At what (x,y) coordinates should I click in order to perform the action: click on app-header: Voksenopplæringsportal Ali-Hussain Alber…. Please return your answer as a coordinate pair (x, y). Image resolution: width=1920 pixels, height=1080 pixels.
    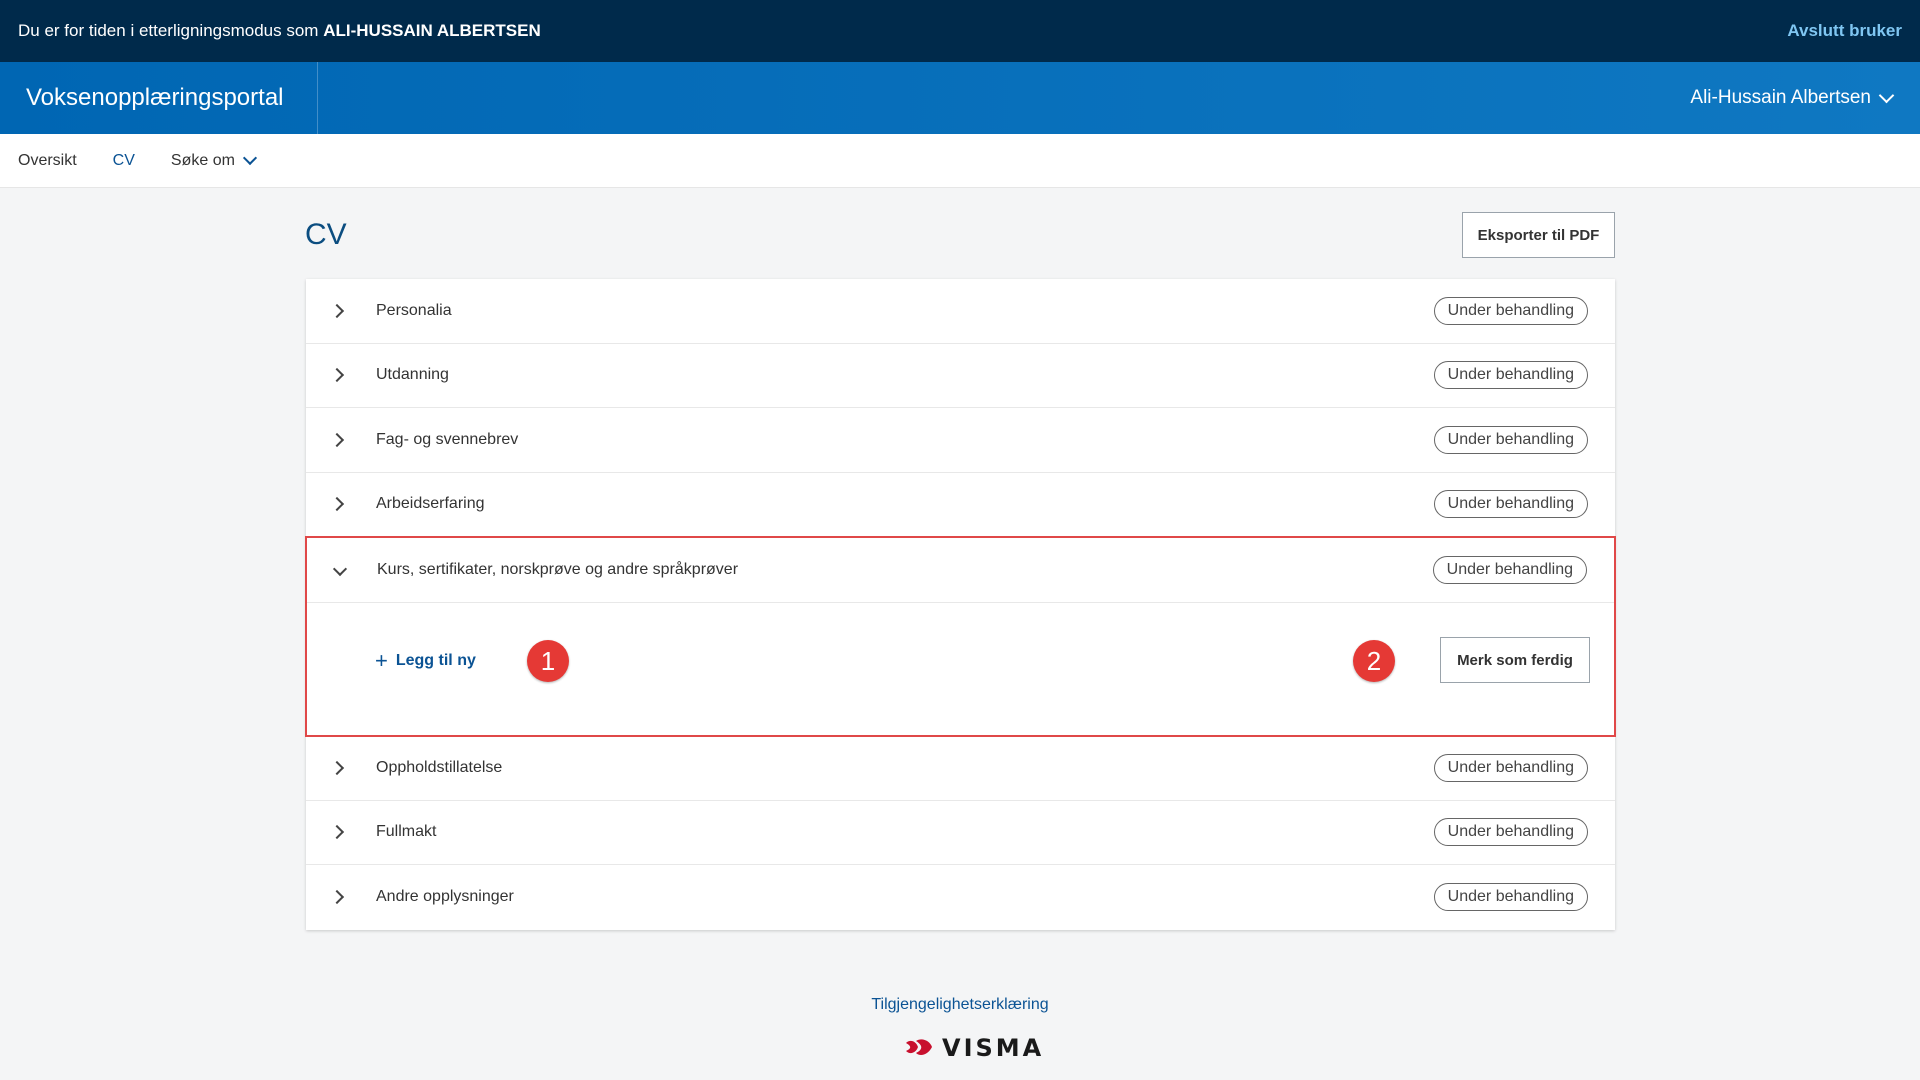
    Looking at the image, I should click on (960, 98).